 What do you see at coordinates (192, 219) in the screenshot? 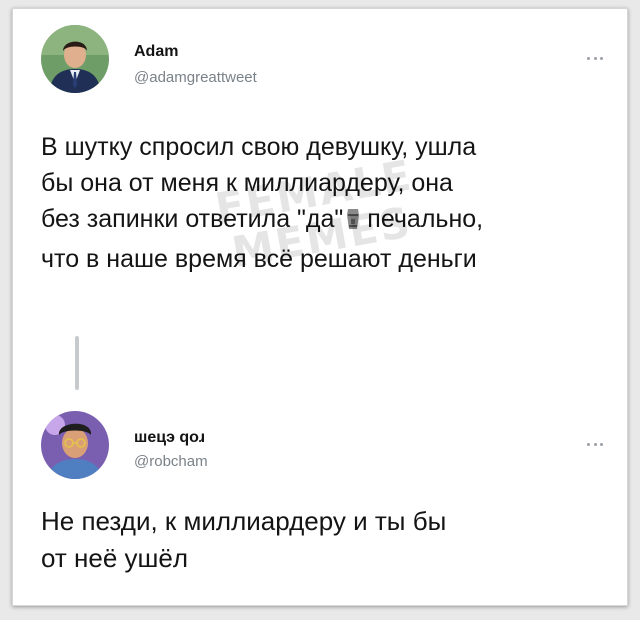
I see `tweet-text-fragment: без запинки ответила "да"` at bounding box center [192, 219].